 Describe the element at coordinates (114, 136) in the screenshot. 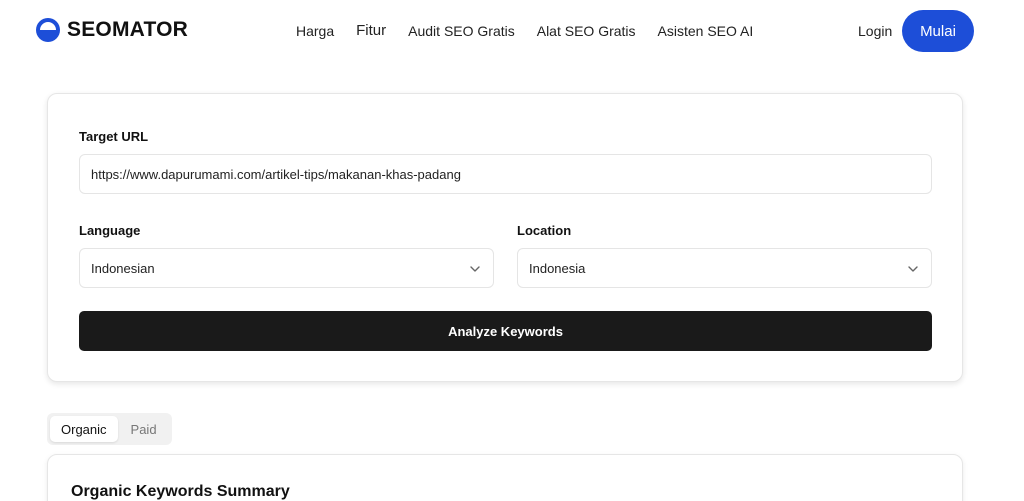

I see `target-url-label: Target URL` at that location.